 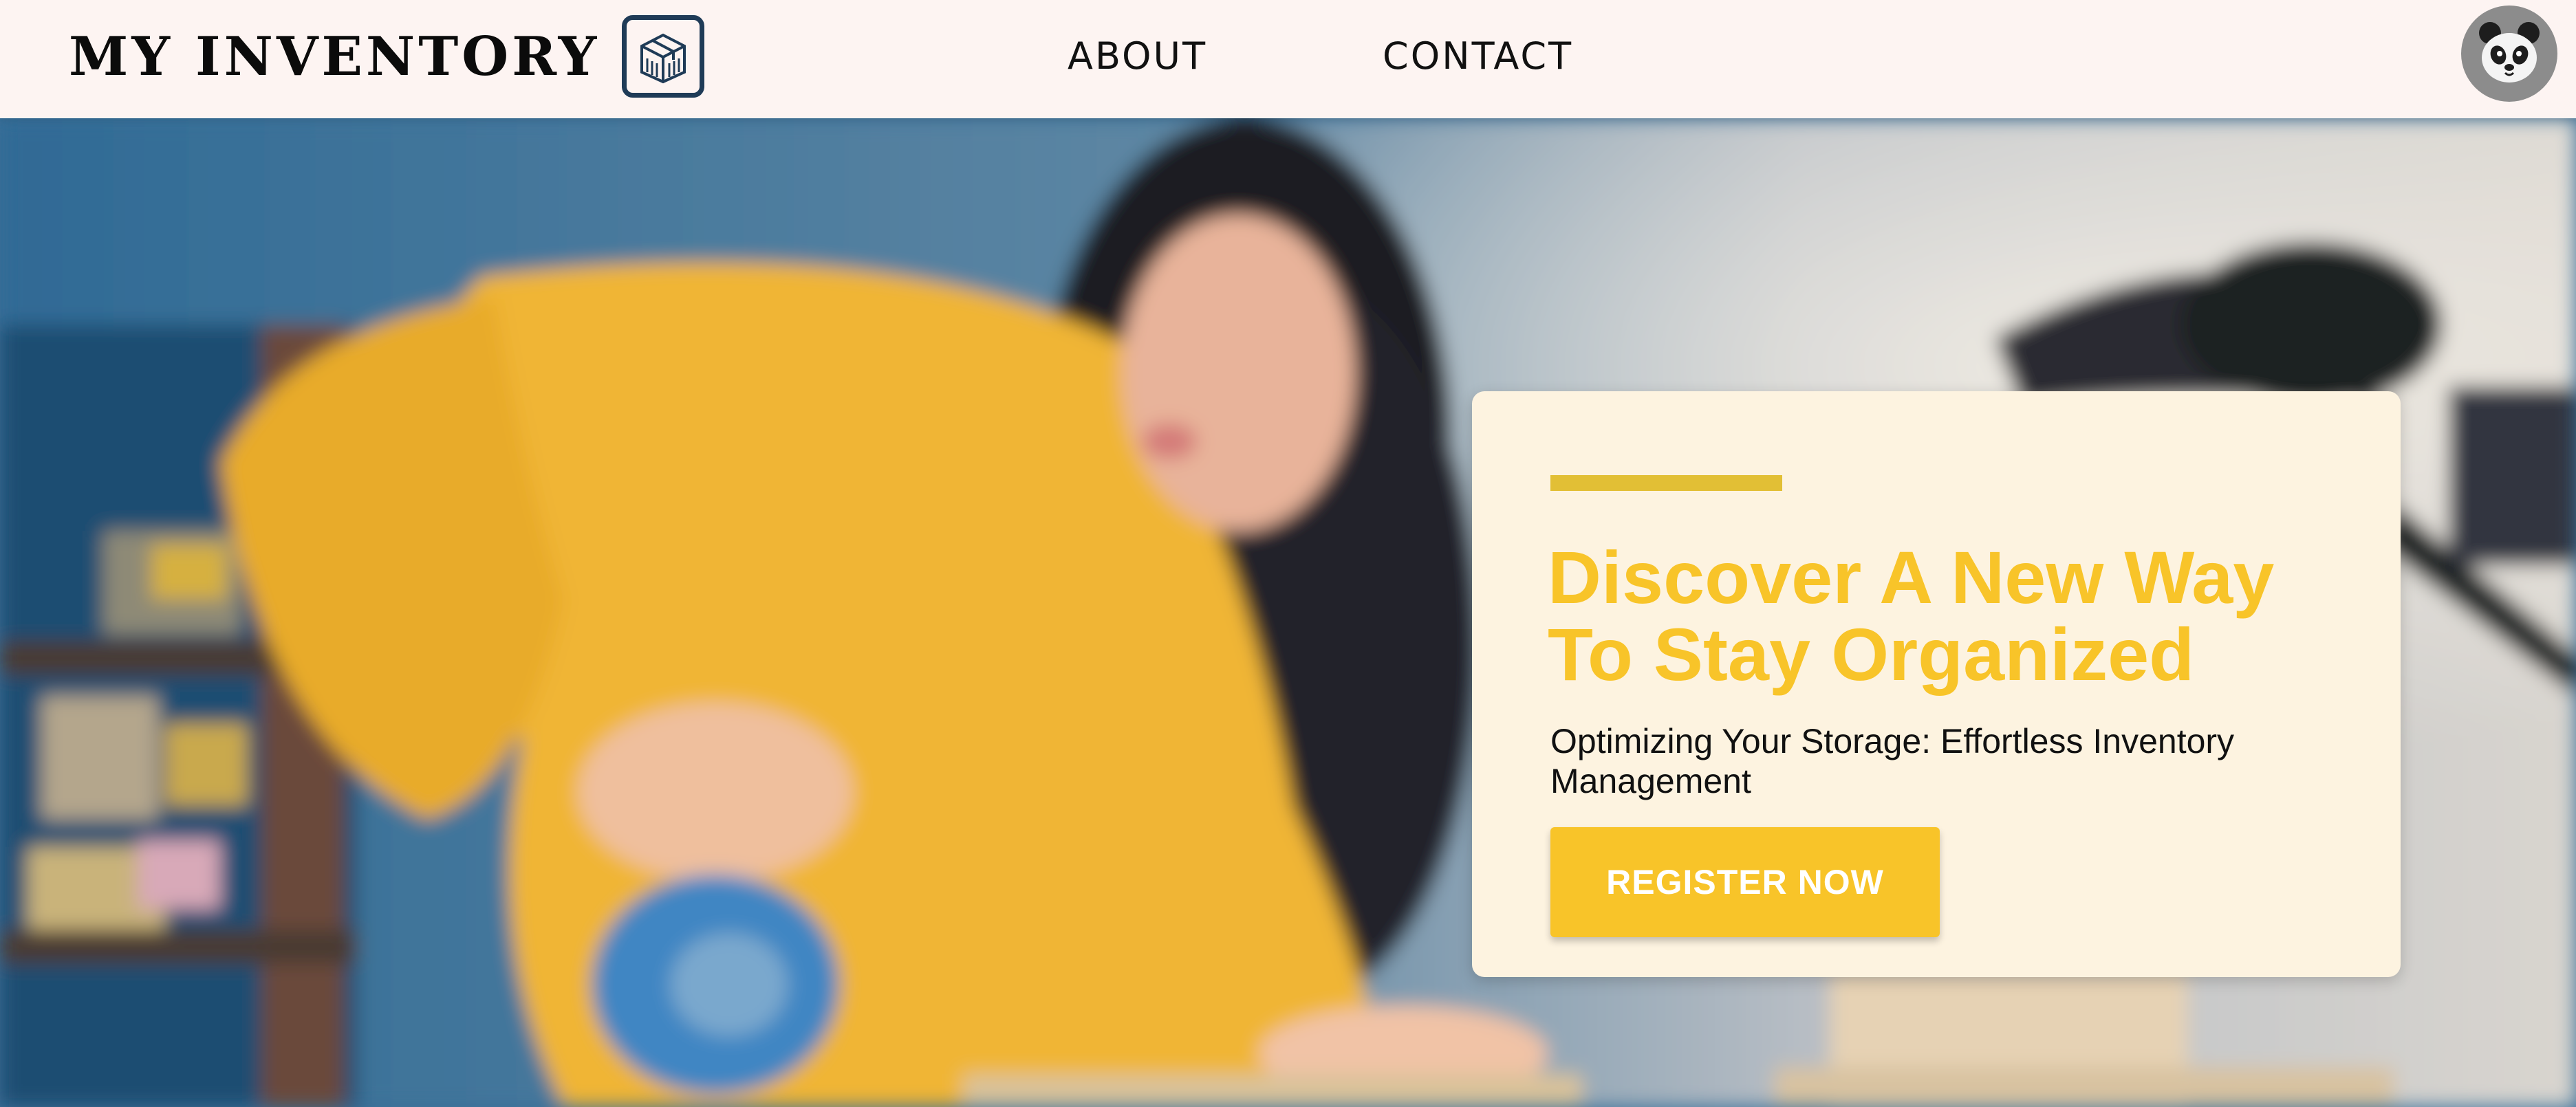 What do you see at coordinates (1137, 56) in the screenshot?
I see `nav-about-link: ABOUT` at bounding box center [1137, 56].